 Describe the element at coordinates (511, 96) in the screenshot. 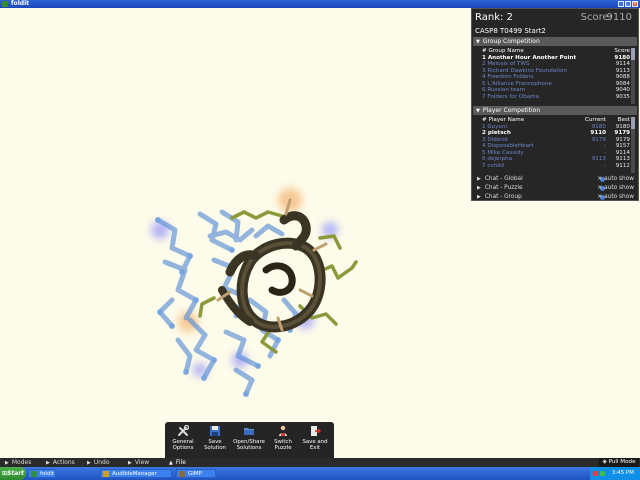

I see `group-name: 7 Folders for Obama` at that location.